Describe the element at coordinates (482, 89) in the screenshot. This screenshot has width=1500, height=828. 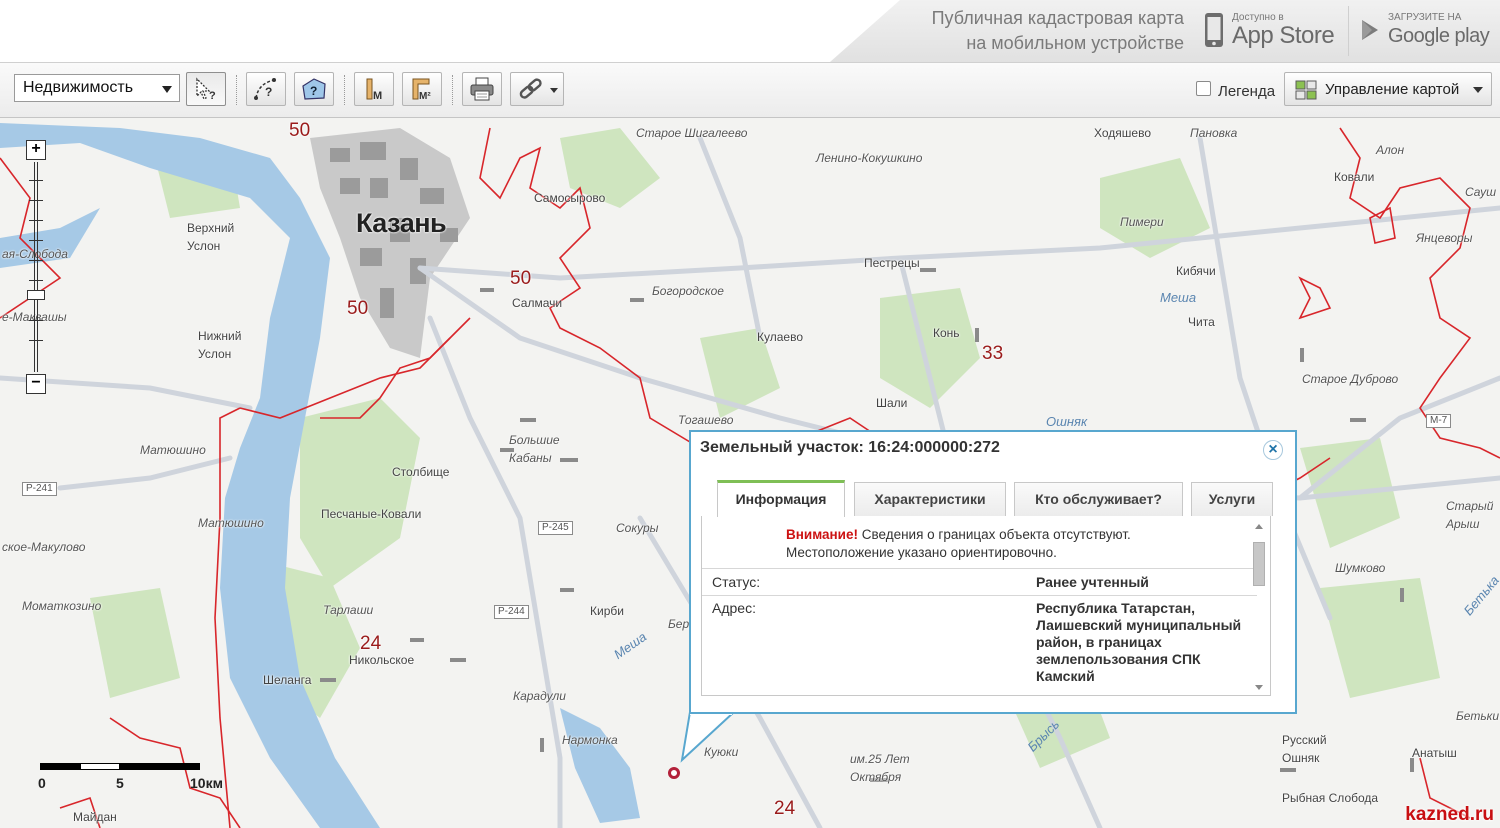
I see `print-button` at that location.